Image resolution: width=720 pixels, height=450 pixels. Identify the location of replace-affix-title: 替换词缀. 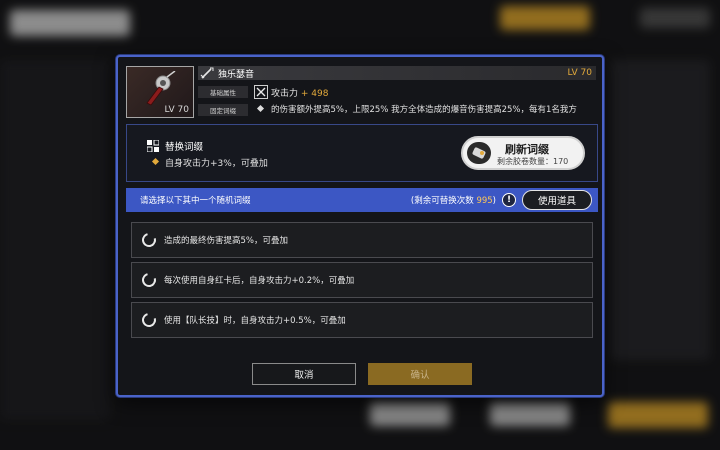
(184, 147).